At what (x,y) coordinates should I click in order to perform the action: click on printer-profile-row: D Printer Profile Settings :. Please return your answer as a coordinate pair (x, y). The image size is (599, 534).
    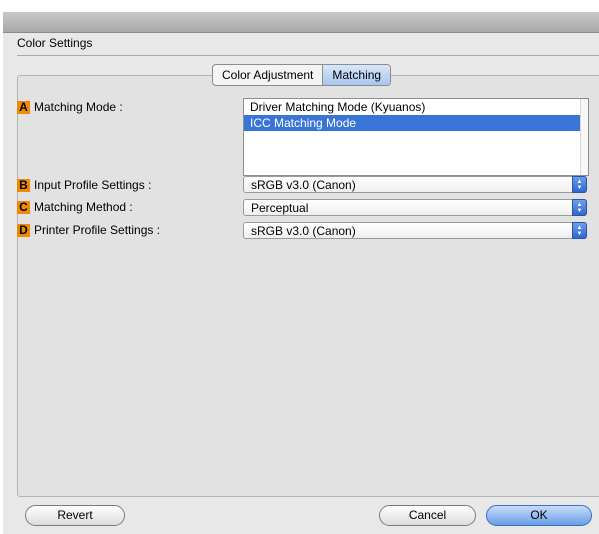
    Looking at the image, I should click on (88, 230).